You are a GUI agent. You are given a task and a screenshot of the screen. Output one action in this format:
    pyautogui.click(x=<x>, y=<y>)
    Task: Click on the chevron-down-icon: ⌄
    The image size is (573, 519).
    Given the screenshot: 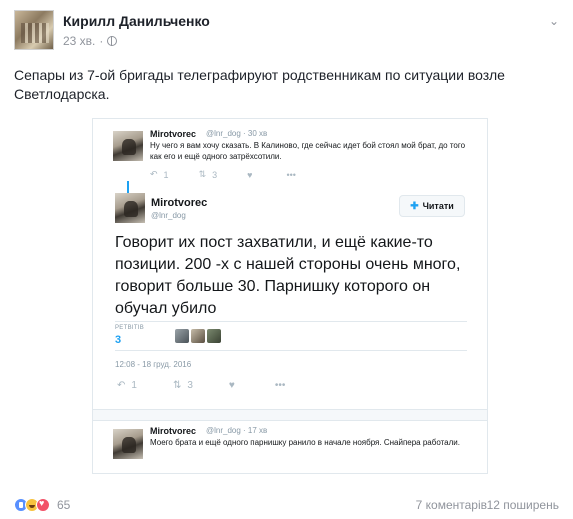 What is the action you would take?
    pyautogui.click(x=554, y=21)
    